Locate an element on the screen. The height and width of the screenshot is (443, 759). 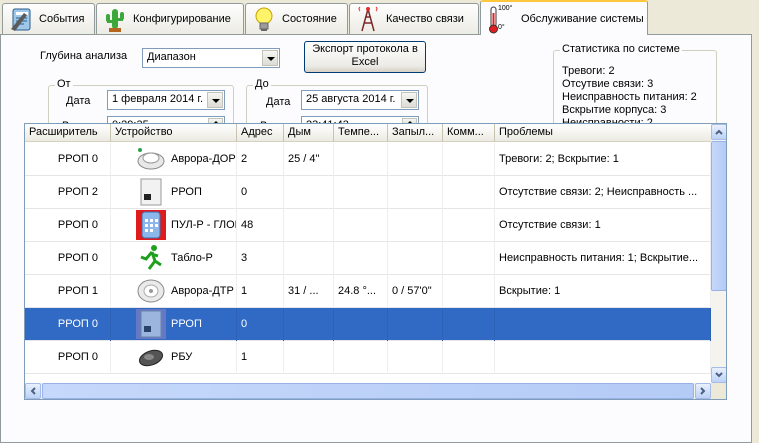
cell-smoke: 25 / 4" is located at coordinates (309, 159).